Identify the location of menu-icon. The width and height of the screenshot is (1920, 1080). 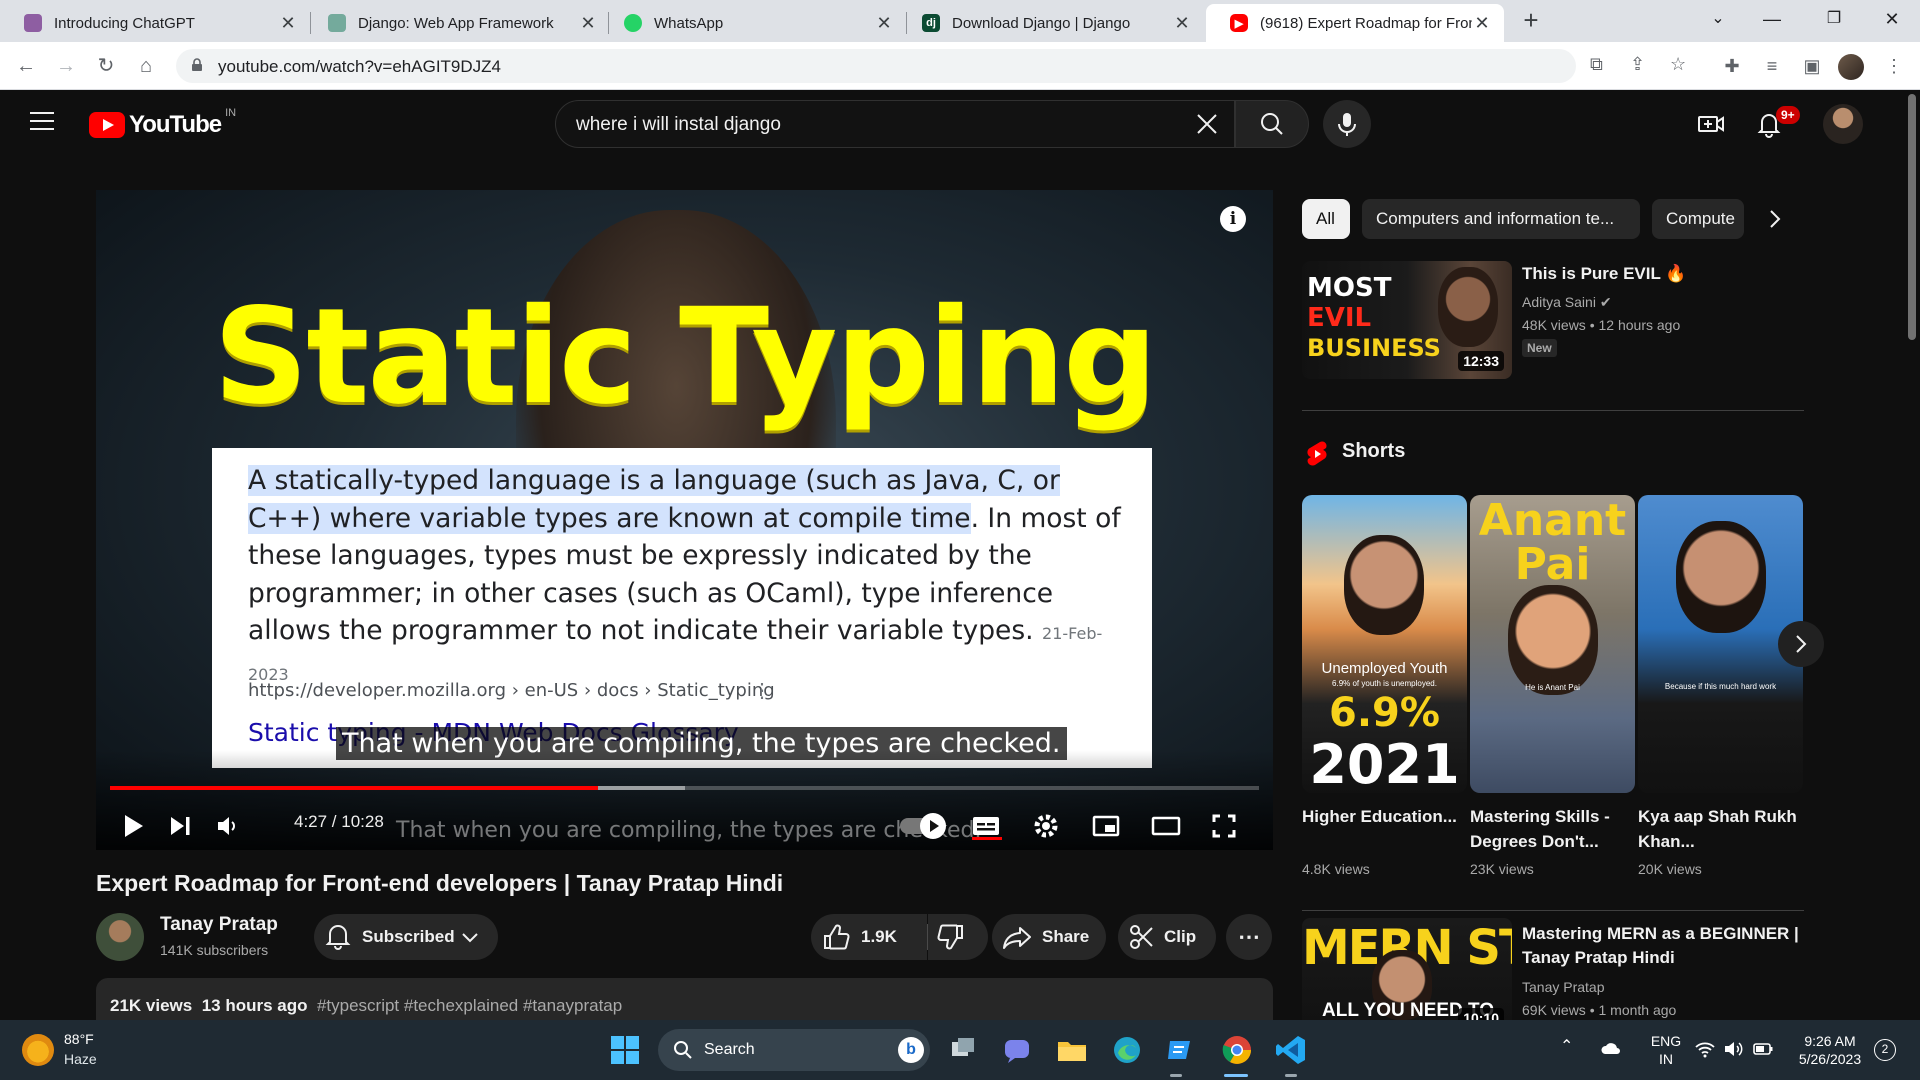
(42, 121).